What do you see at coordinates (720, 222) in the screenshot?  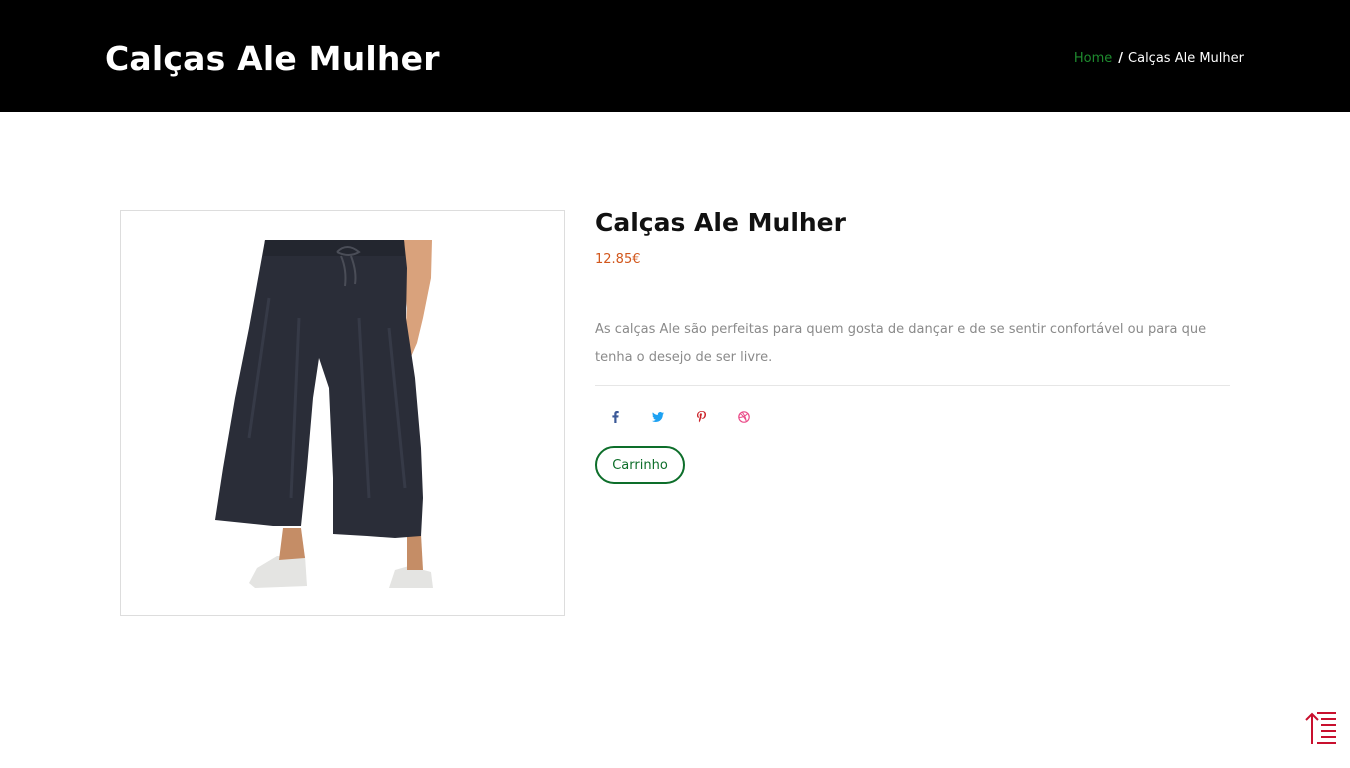 I see `product-title: Calças Ale Mulher` at bounding box center [720, 222].